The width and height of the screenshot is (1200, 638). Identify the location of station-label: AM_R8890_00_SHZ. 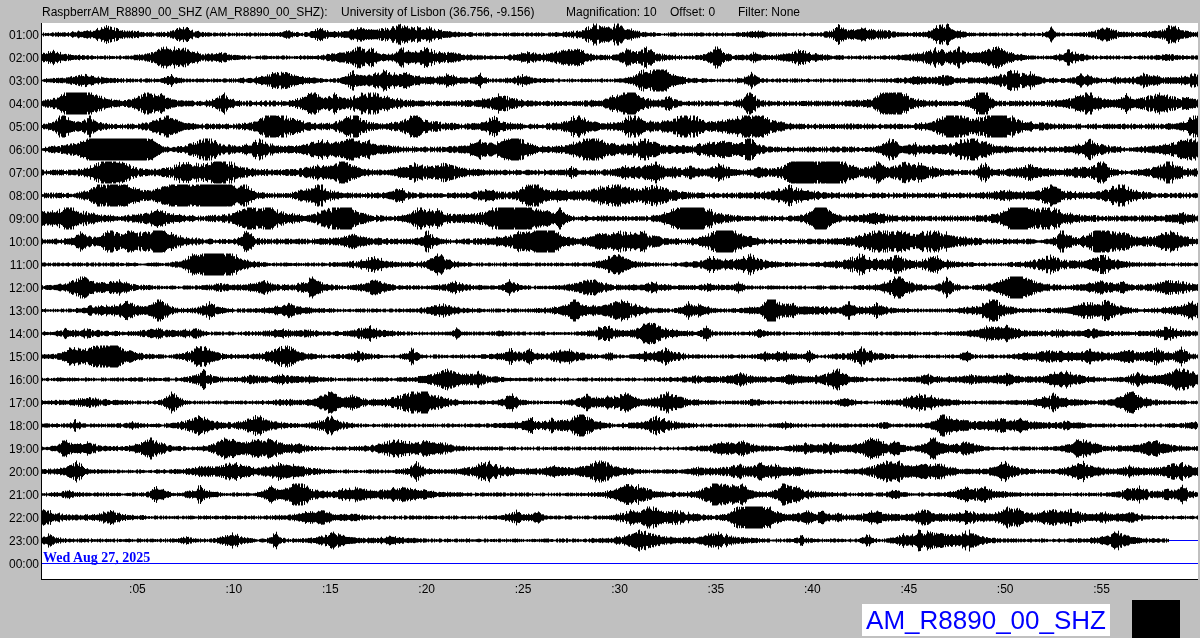
(986, 620).